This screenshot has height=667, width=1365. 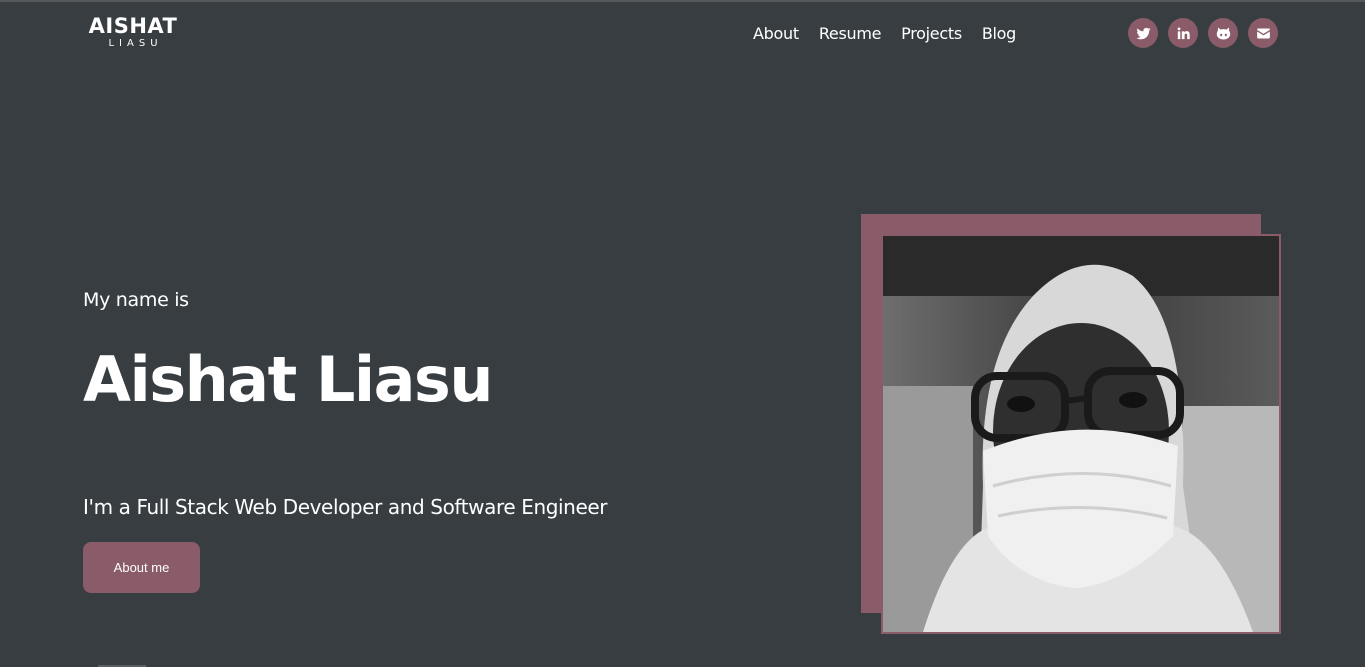 I want to click on nav-resume: Resume, so click(x=850, y=34).